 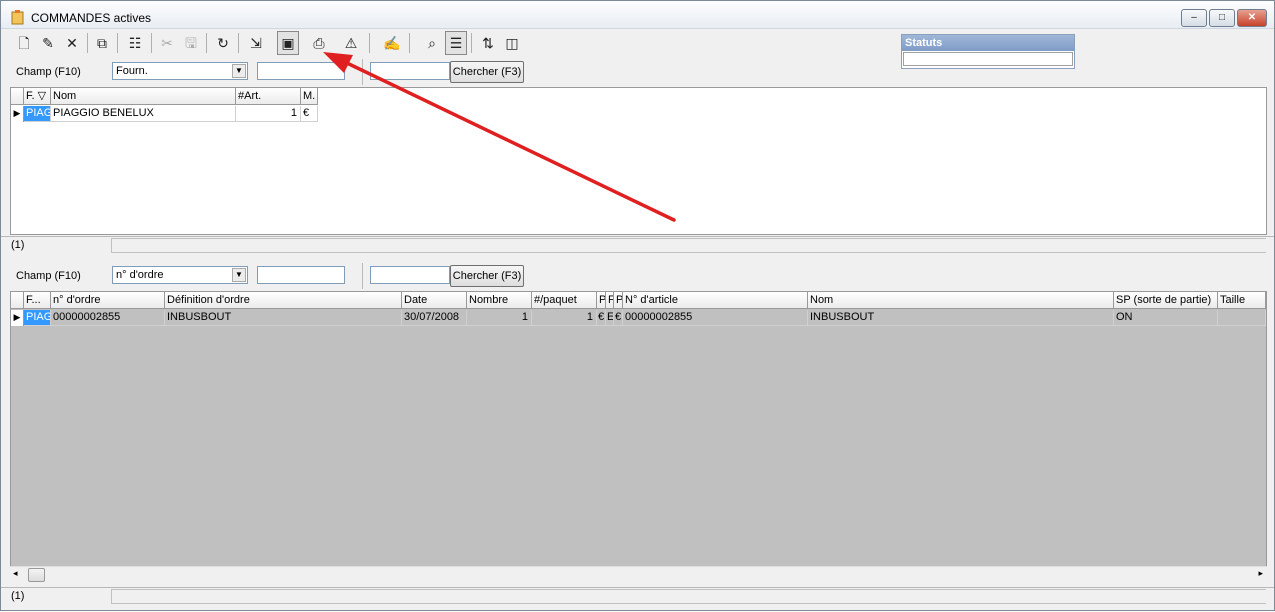 What do you see at coordinates (36, 575) in the screenshot?
I see `scroll-thumb` at bounding box center [36, 575].